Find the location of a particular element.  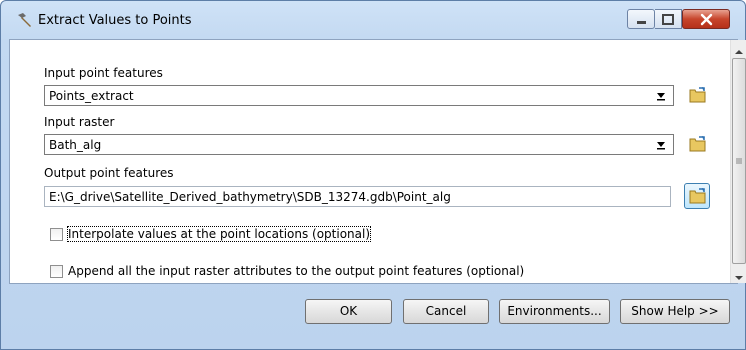

interpolate-checkbox is located at coordinates (56, 234).